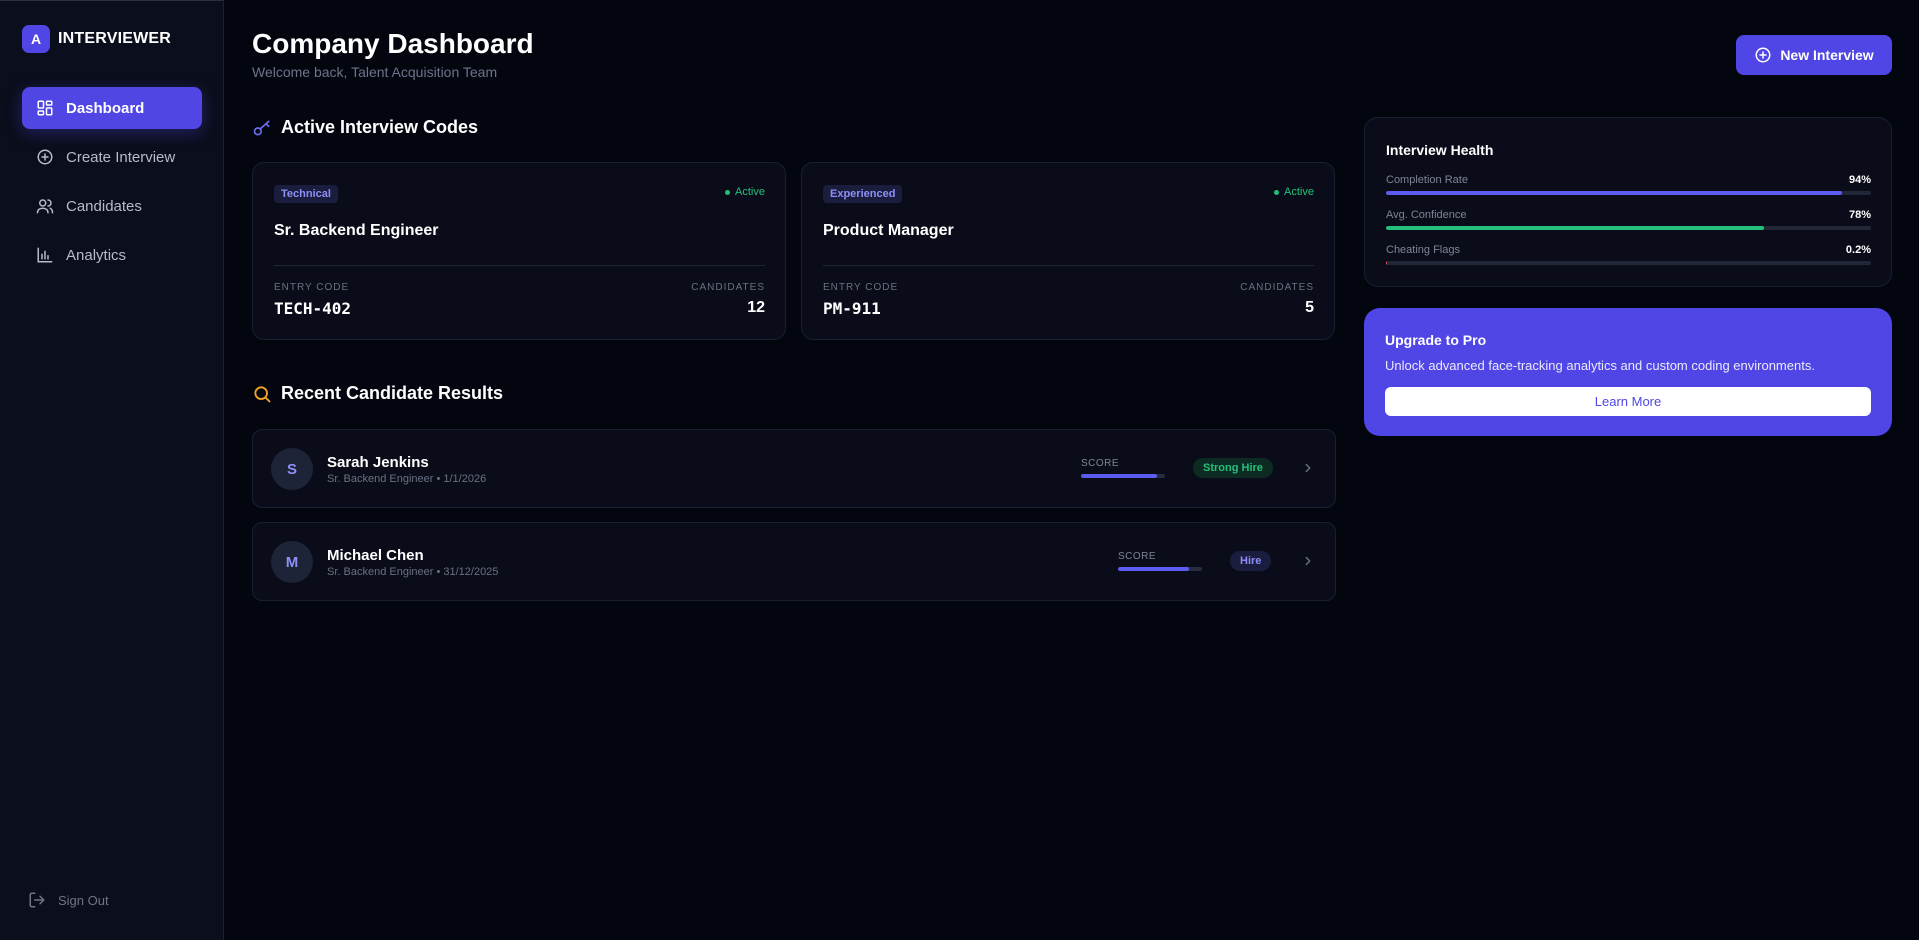  Describe the element at coordinates (1233, 468) in the screenshot. I see `verdict-badge: Strong Hire` at that location.